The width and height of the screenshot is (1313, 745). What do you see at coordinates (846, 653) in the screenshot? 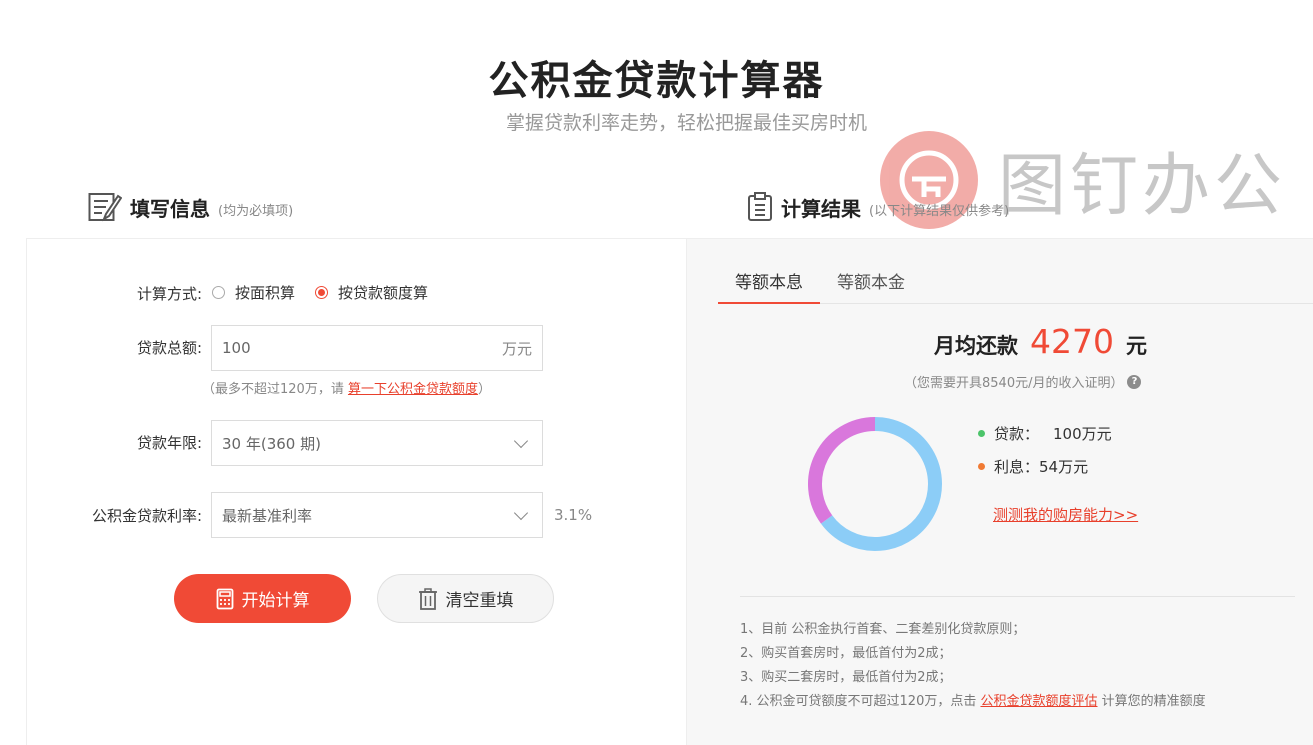
I see `note-line-2: 2、购买首套房时，最低首付为2成；` at bounding box center [846, 653].